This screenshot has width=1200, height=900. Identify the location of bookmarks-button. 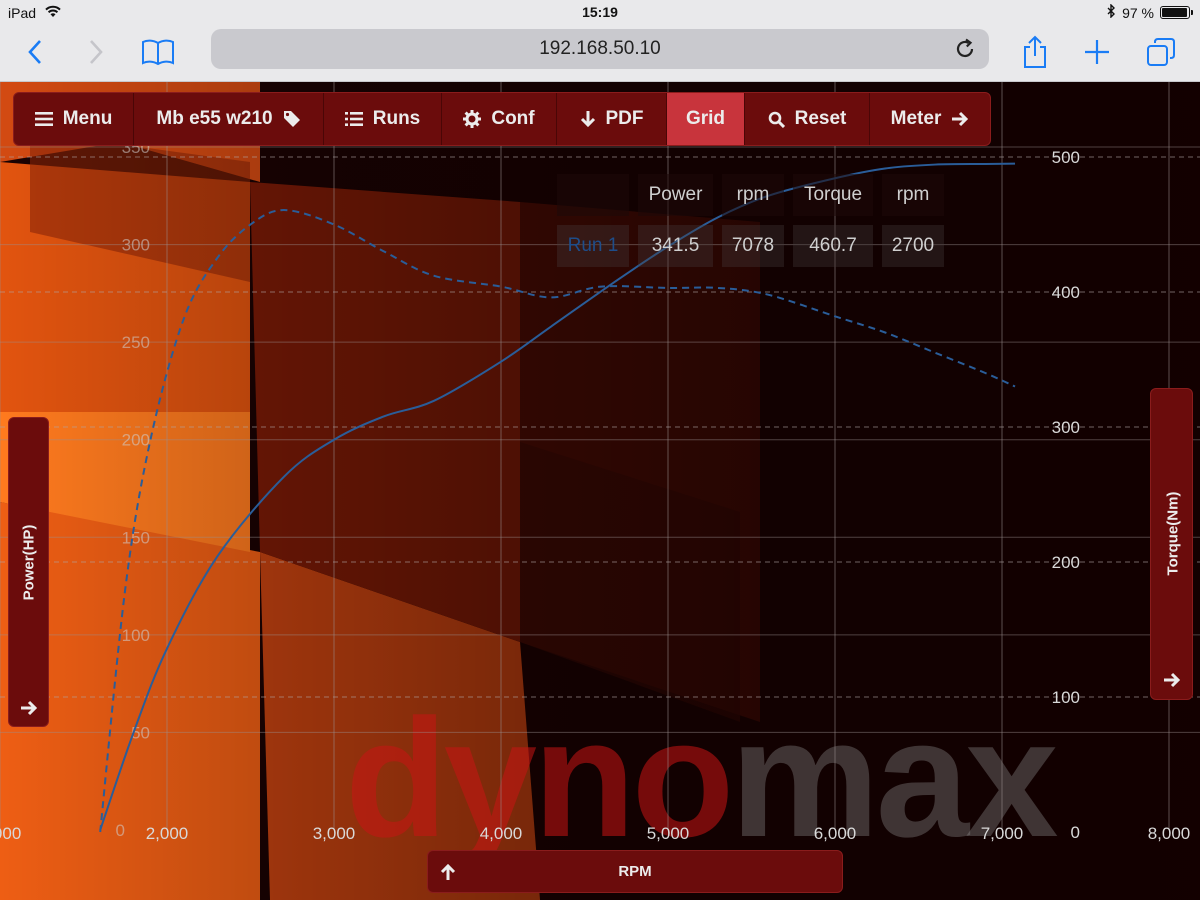
(158, 52).